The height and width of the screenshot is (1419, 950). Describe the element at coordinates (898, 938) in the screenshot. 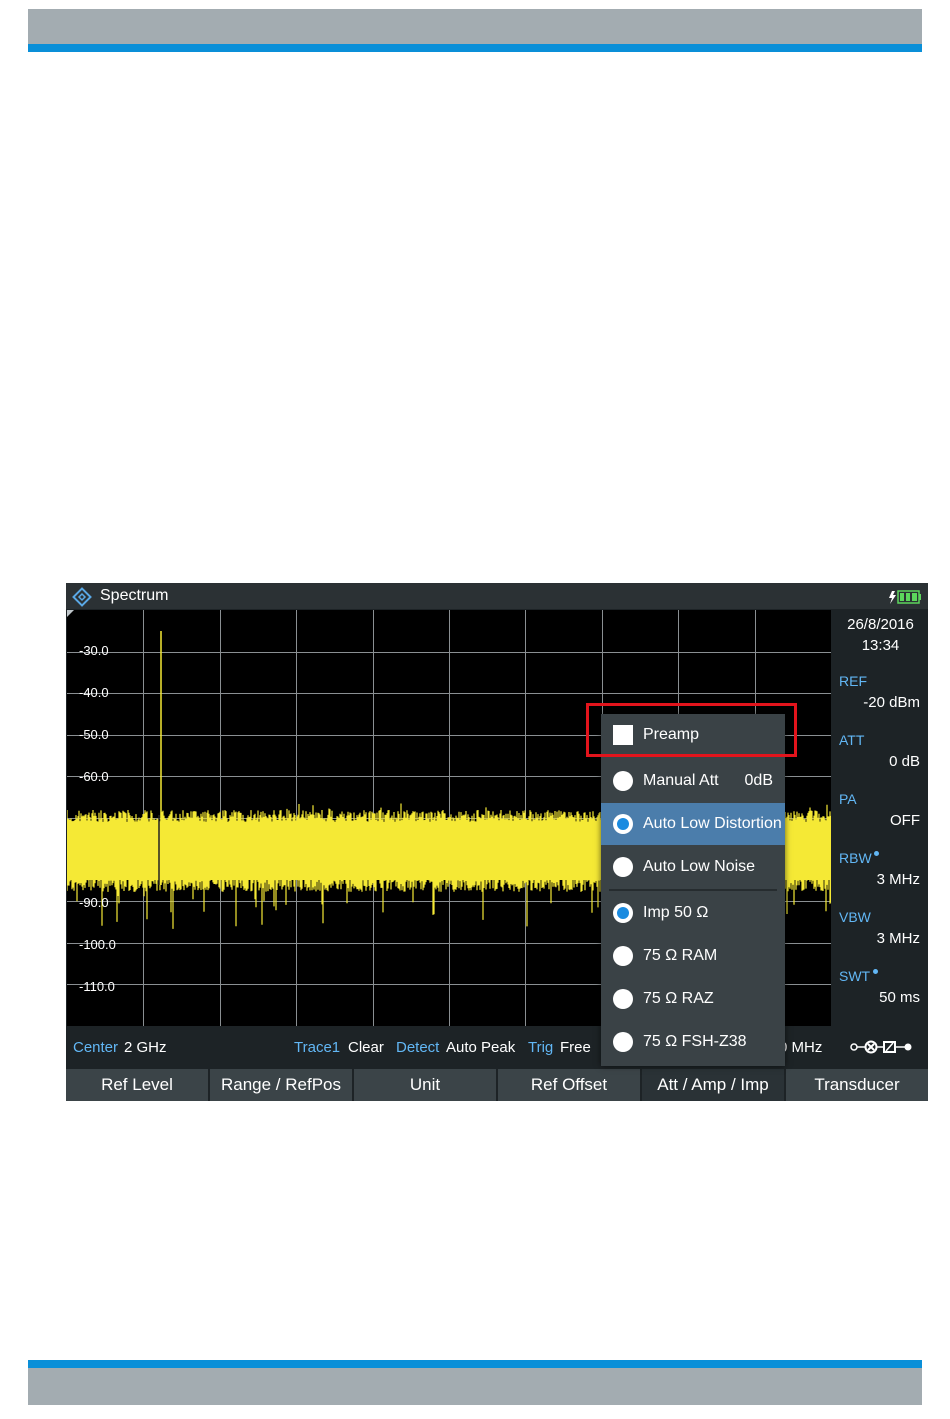

I see `vbw-value: 3 MHz` at that location.